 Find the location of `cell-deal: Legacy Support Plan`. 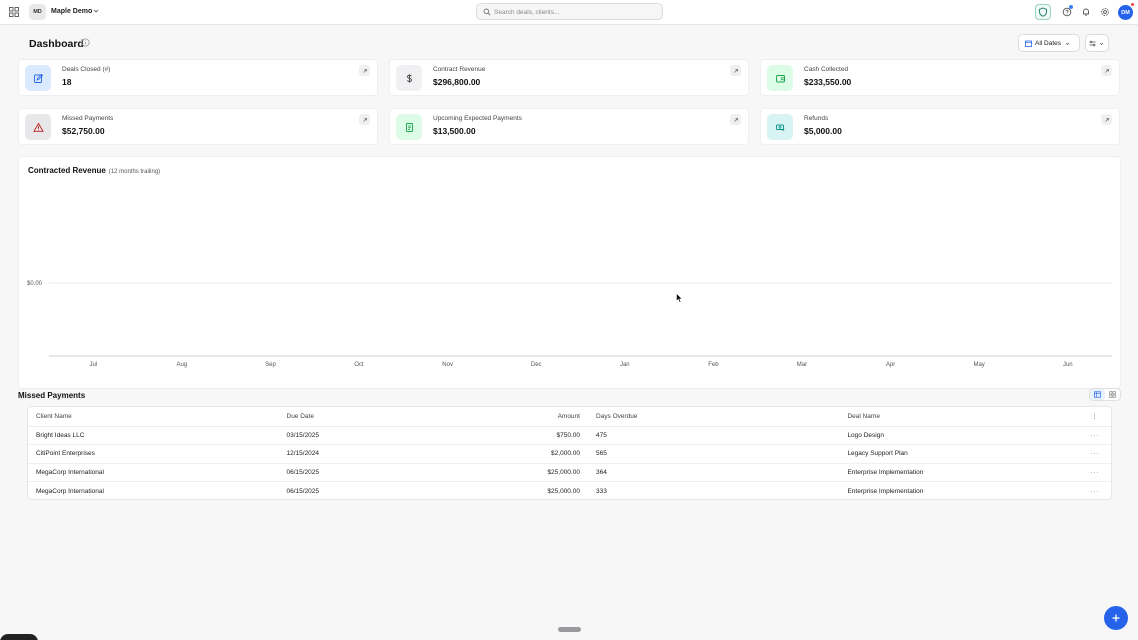

cell-deal: Legacy Support Plan is located at coordinates (959, 454).